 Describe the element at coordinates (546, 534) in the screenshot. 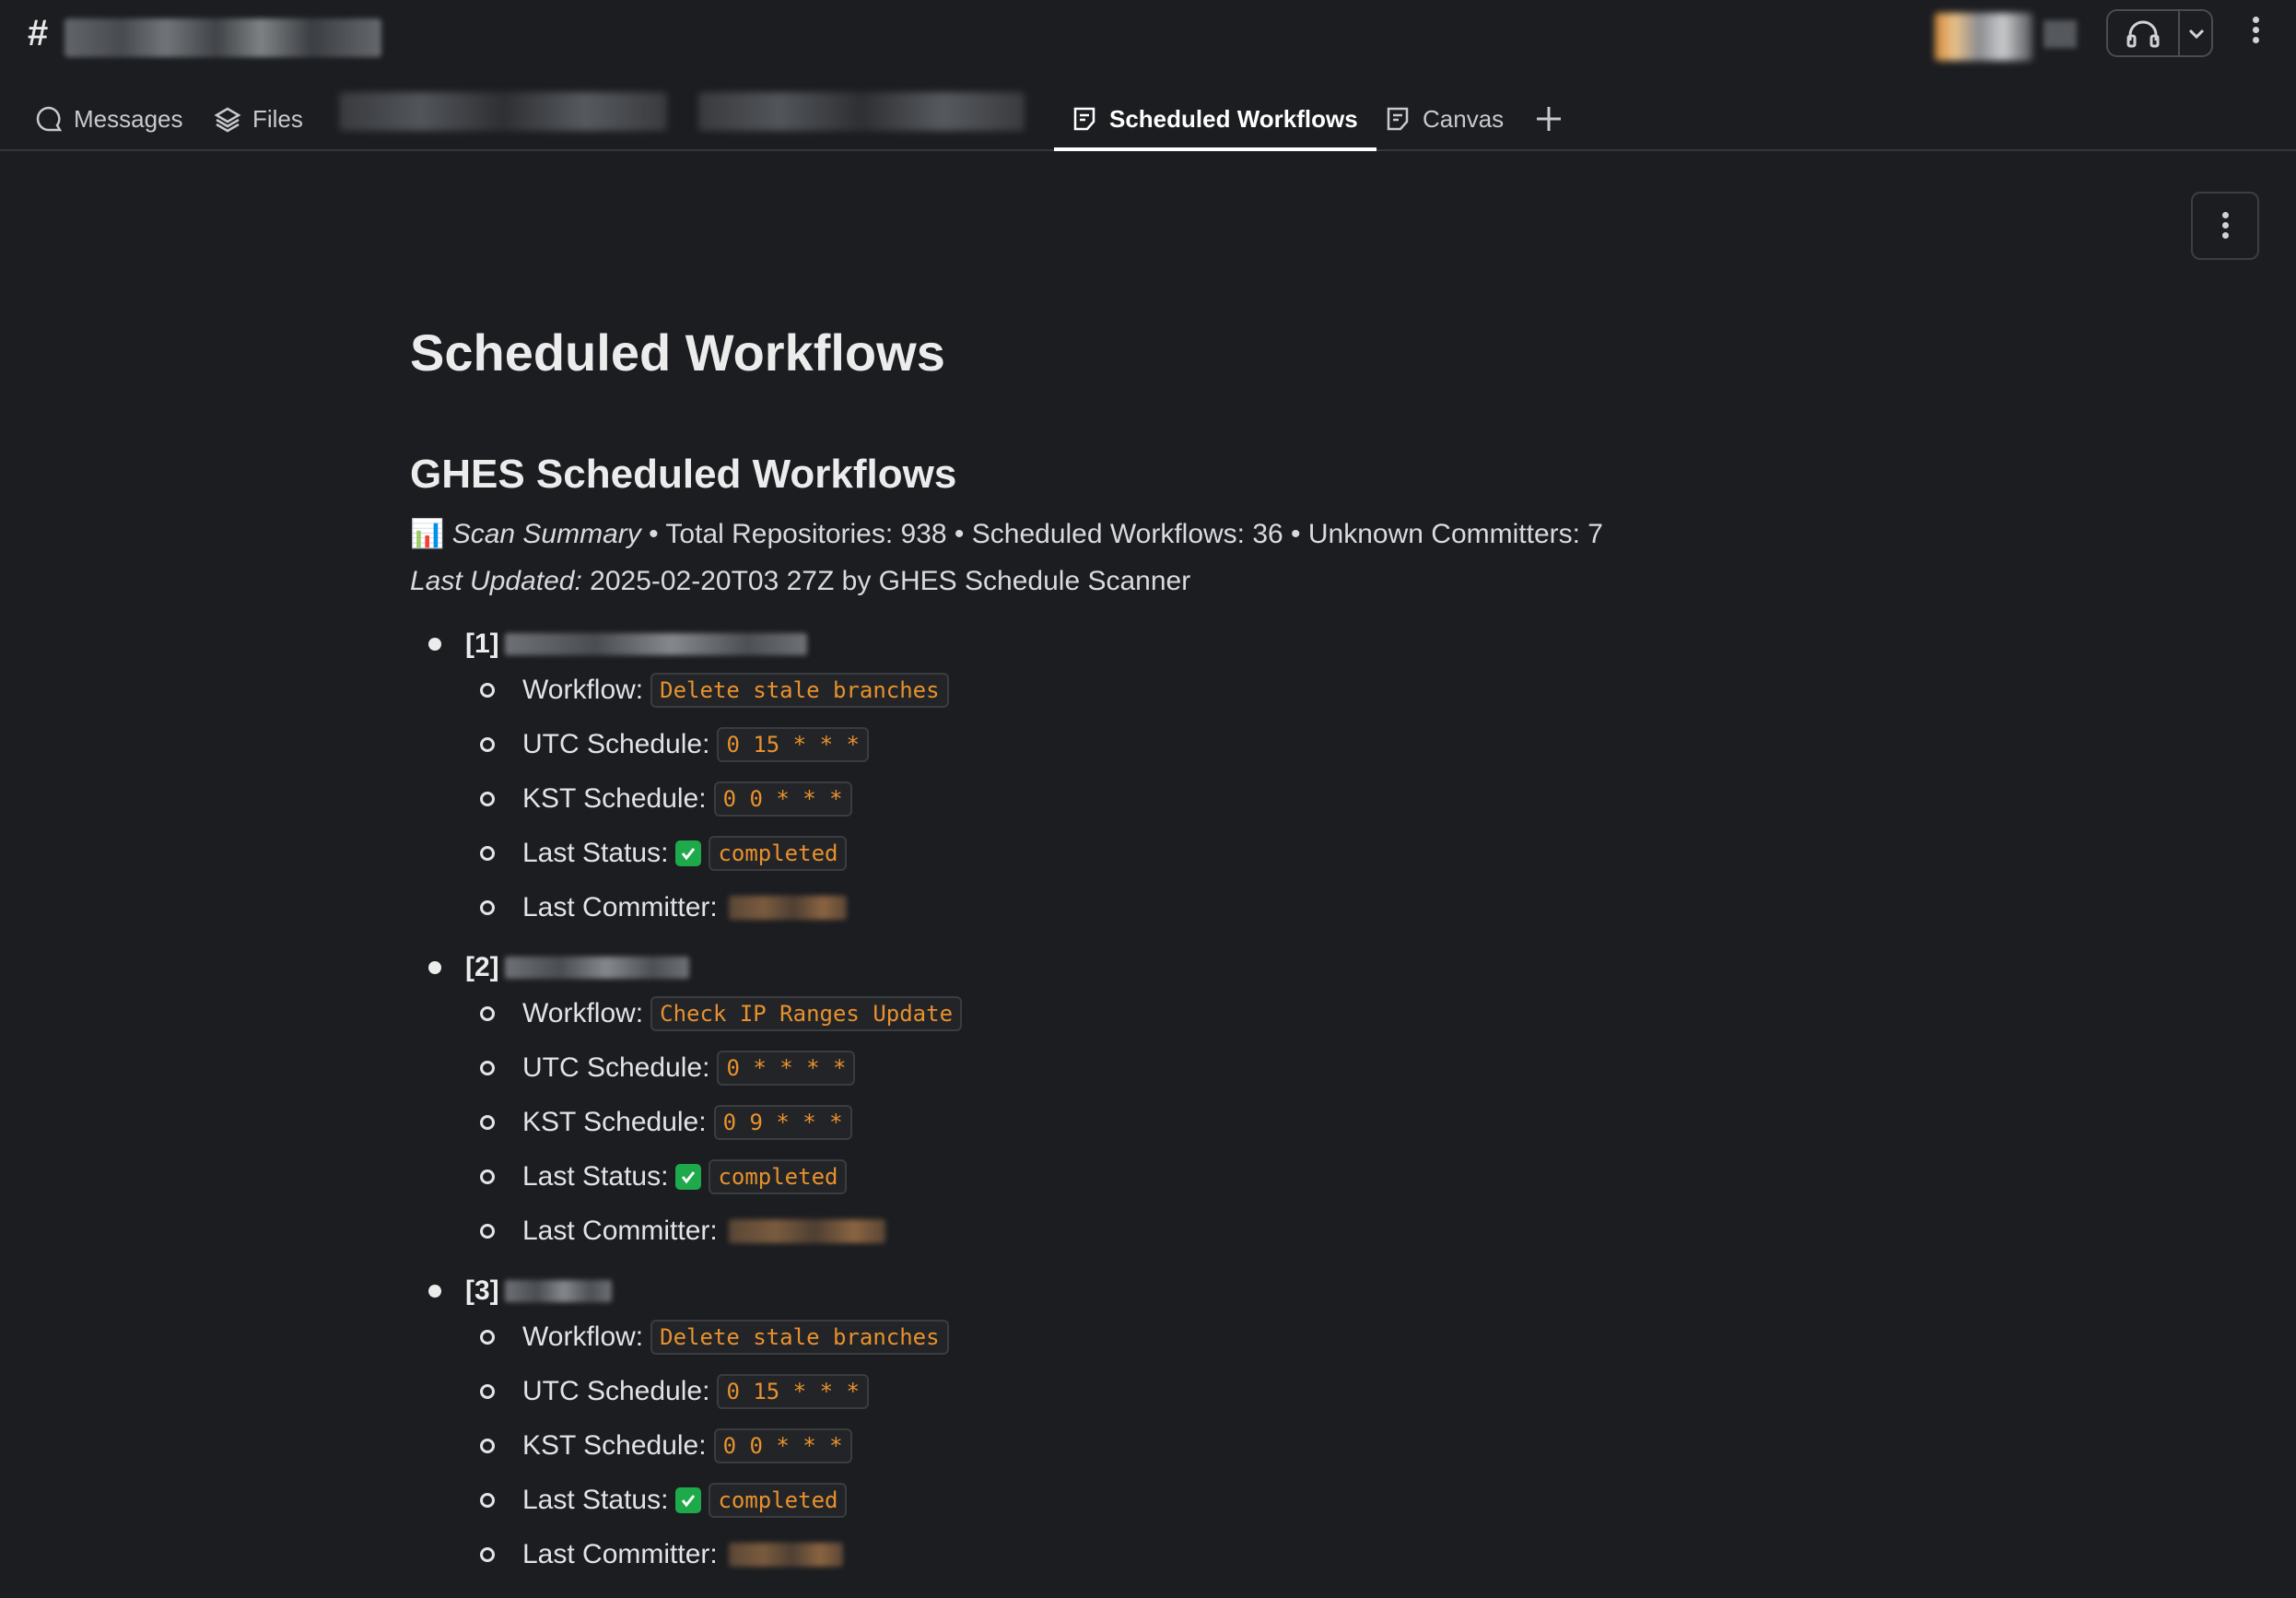

I see `summary-label: Scan Summary` at that location.